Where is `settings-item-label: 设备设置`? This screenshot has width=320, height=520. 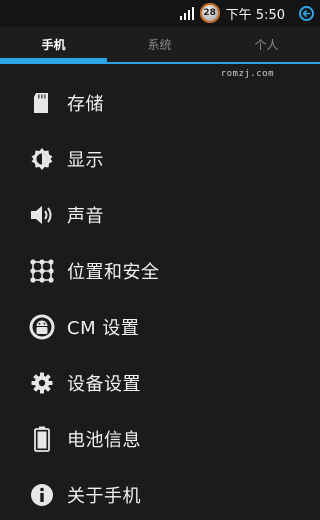 settings-item-label: 设备设置 is located at coordinates (104, 384).